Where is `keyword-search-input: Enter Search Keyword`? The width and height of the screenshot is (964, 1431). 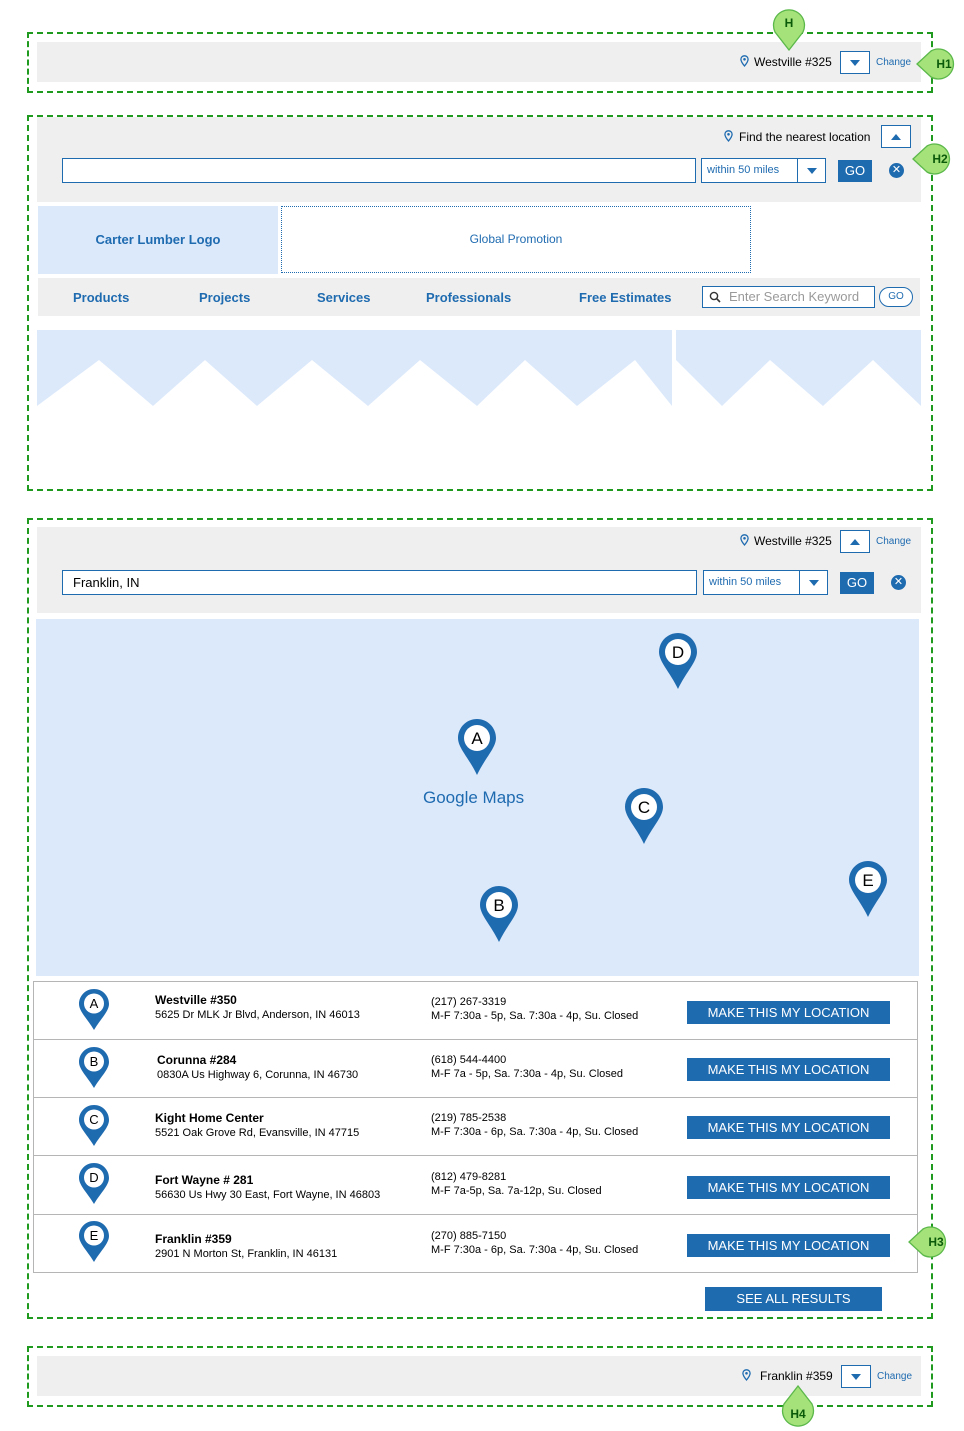
keyword-search-input: Enter Search Keyword is located at coordinates (788, 297).